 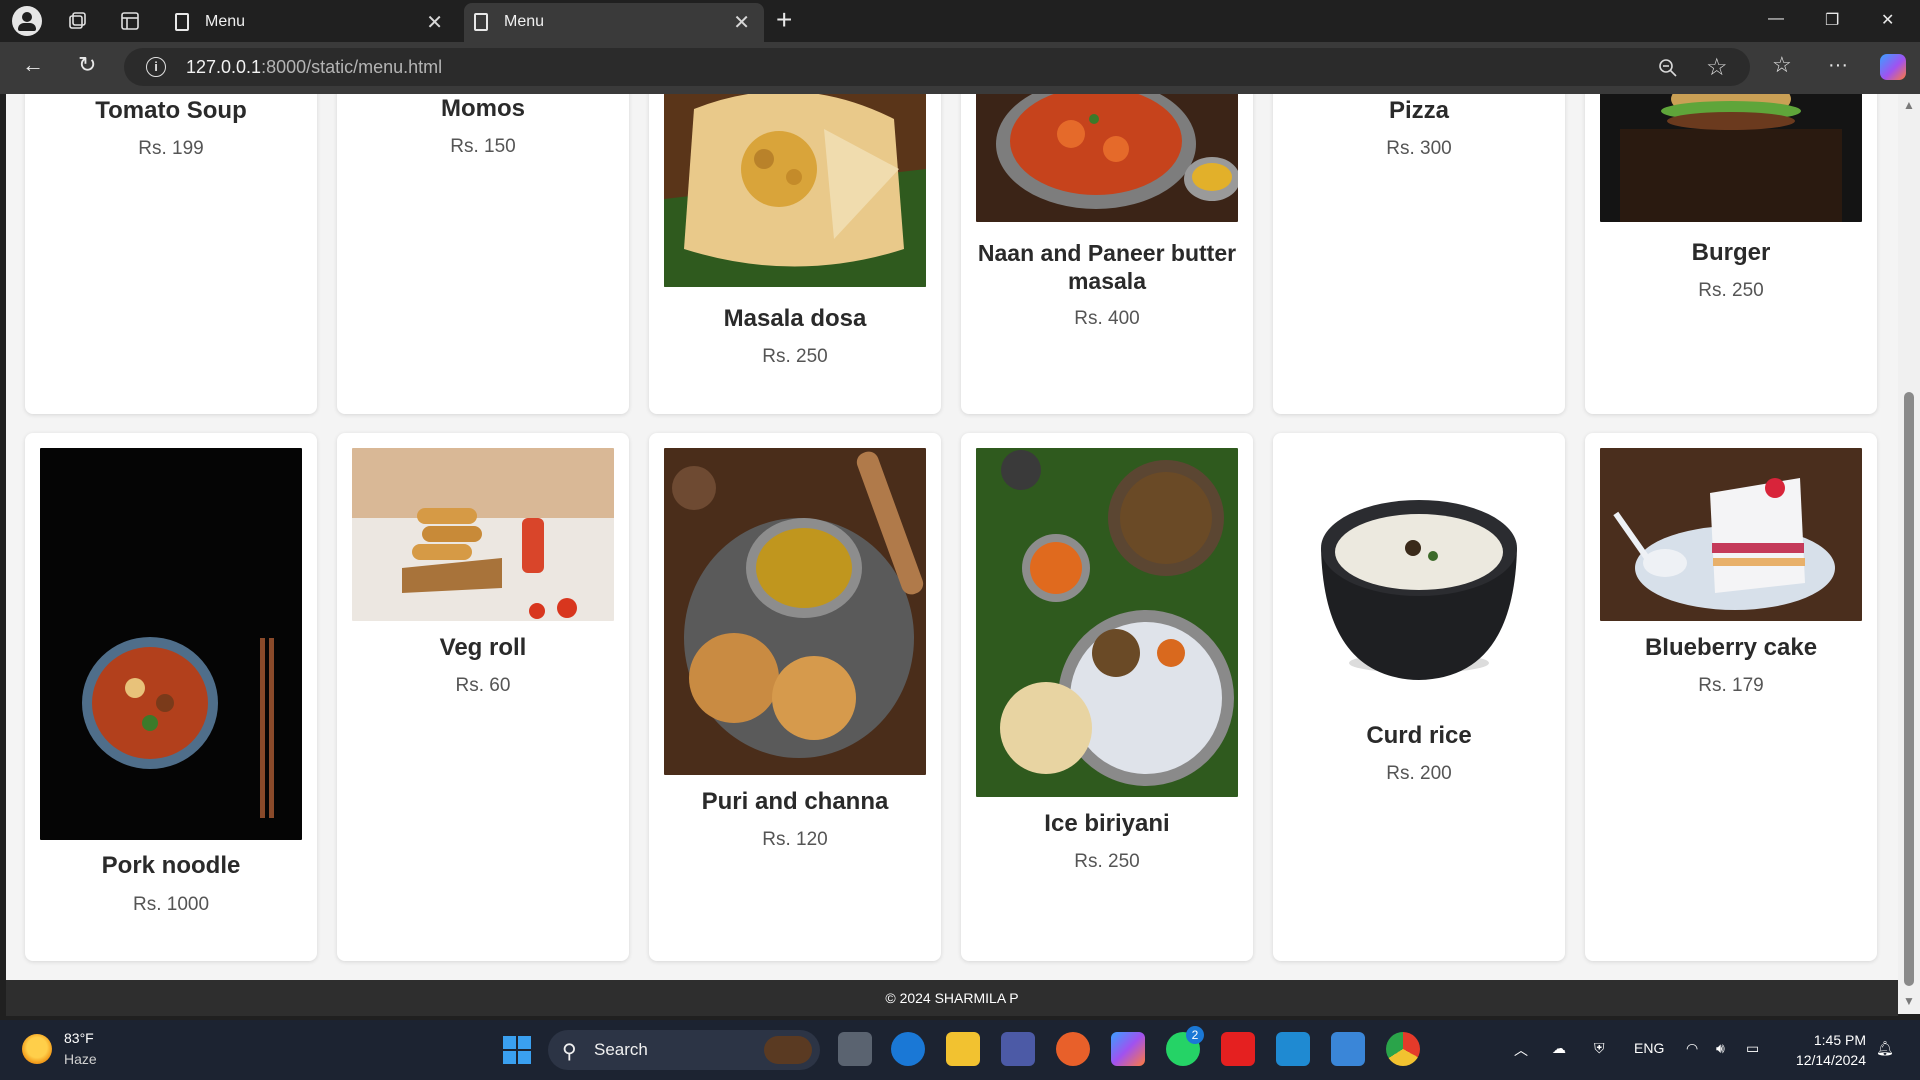 I want to click on restore-icon: ❐, so click(x=1832, y=20).